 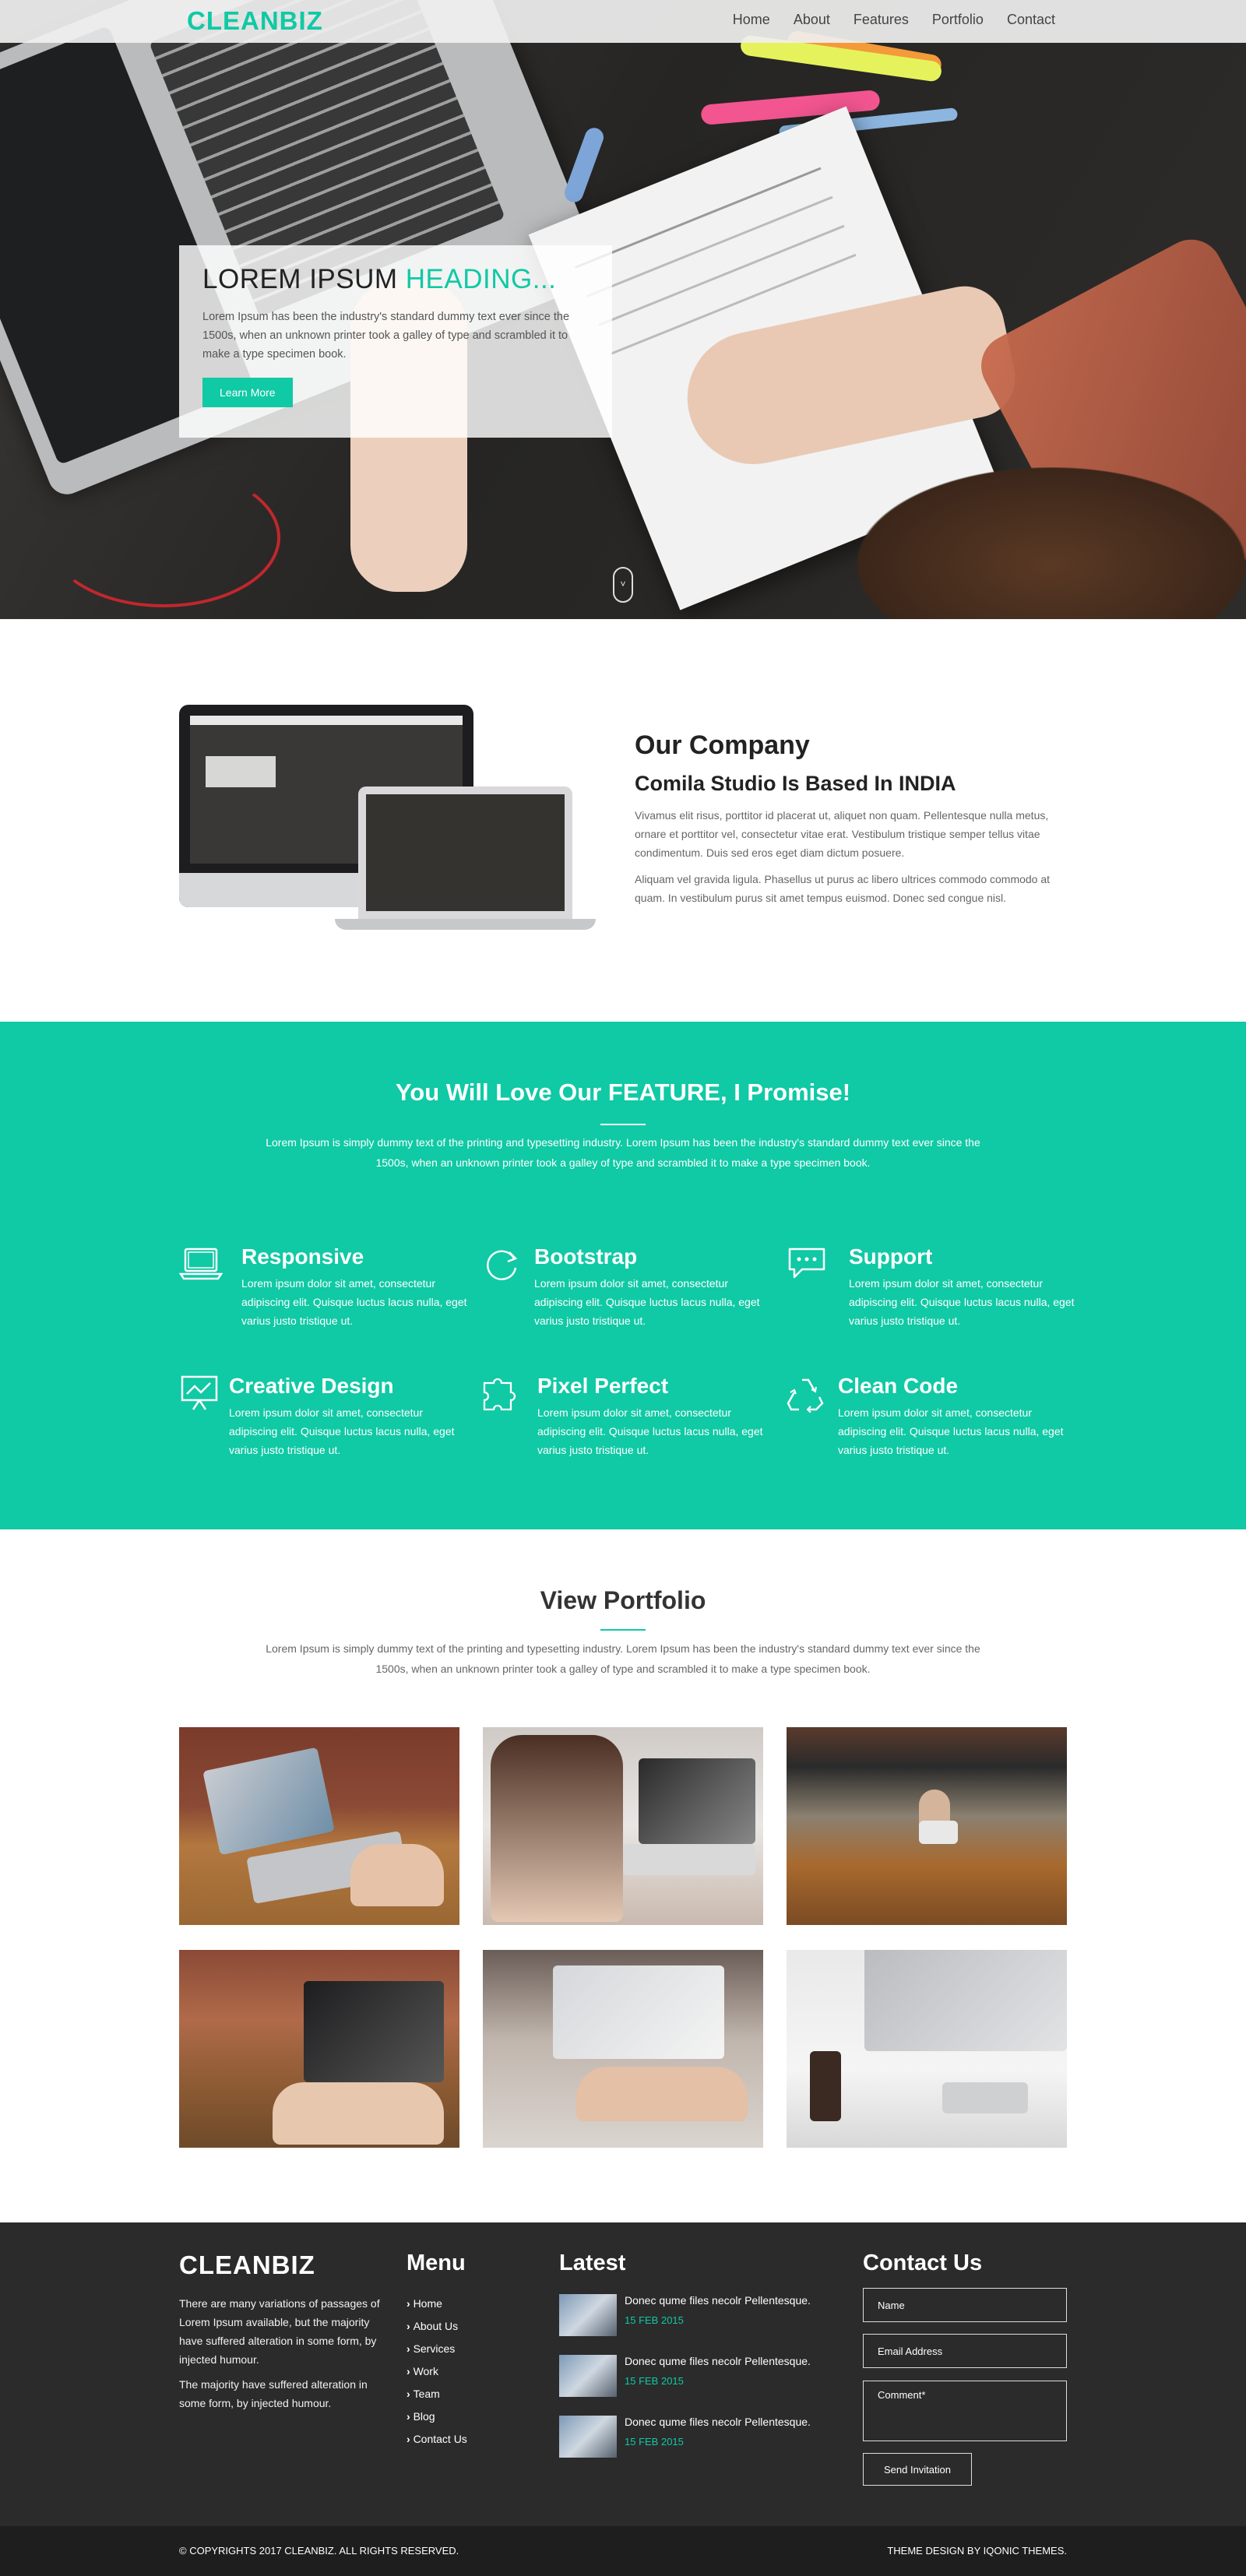 I want to click on name-field, so click(x=965, y=2305).